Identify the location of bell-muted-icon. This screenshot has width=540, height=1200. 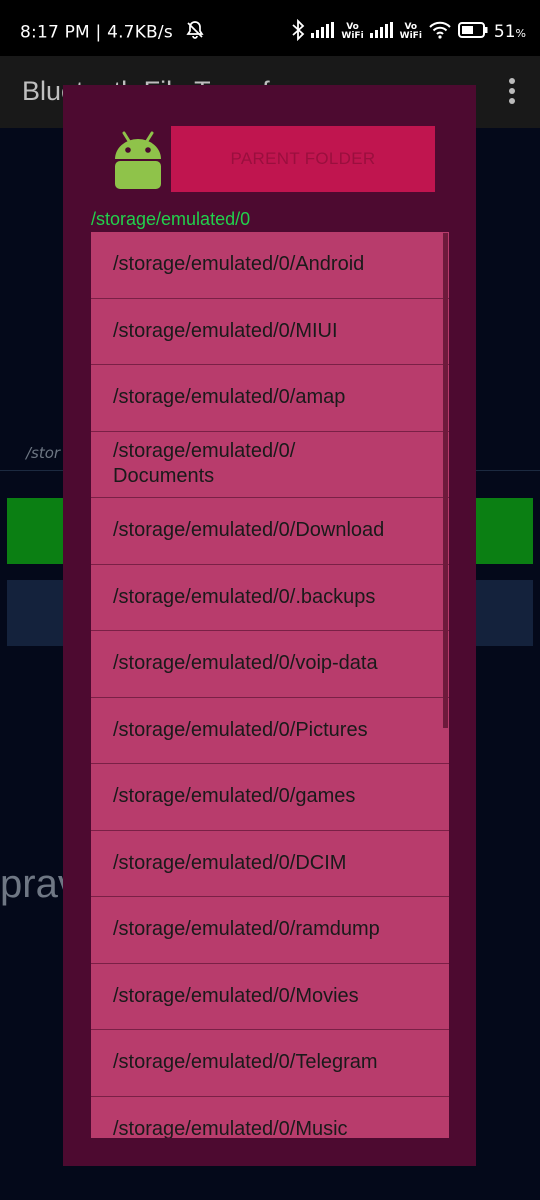
(195, 32).